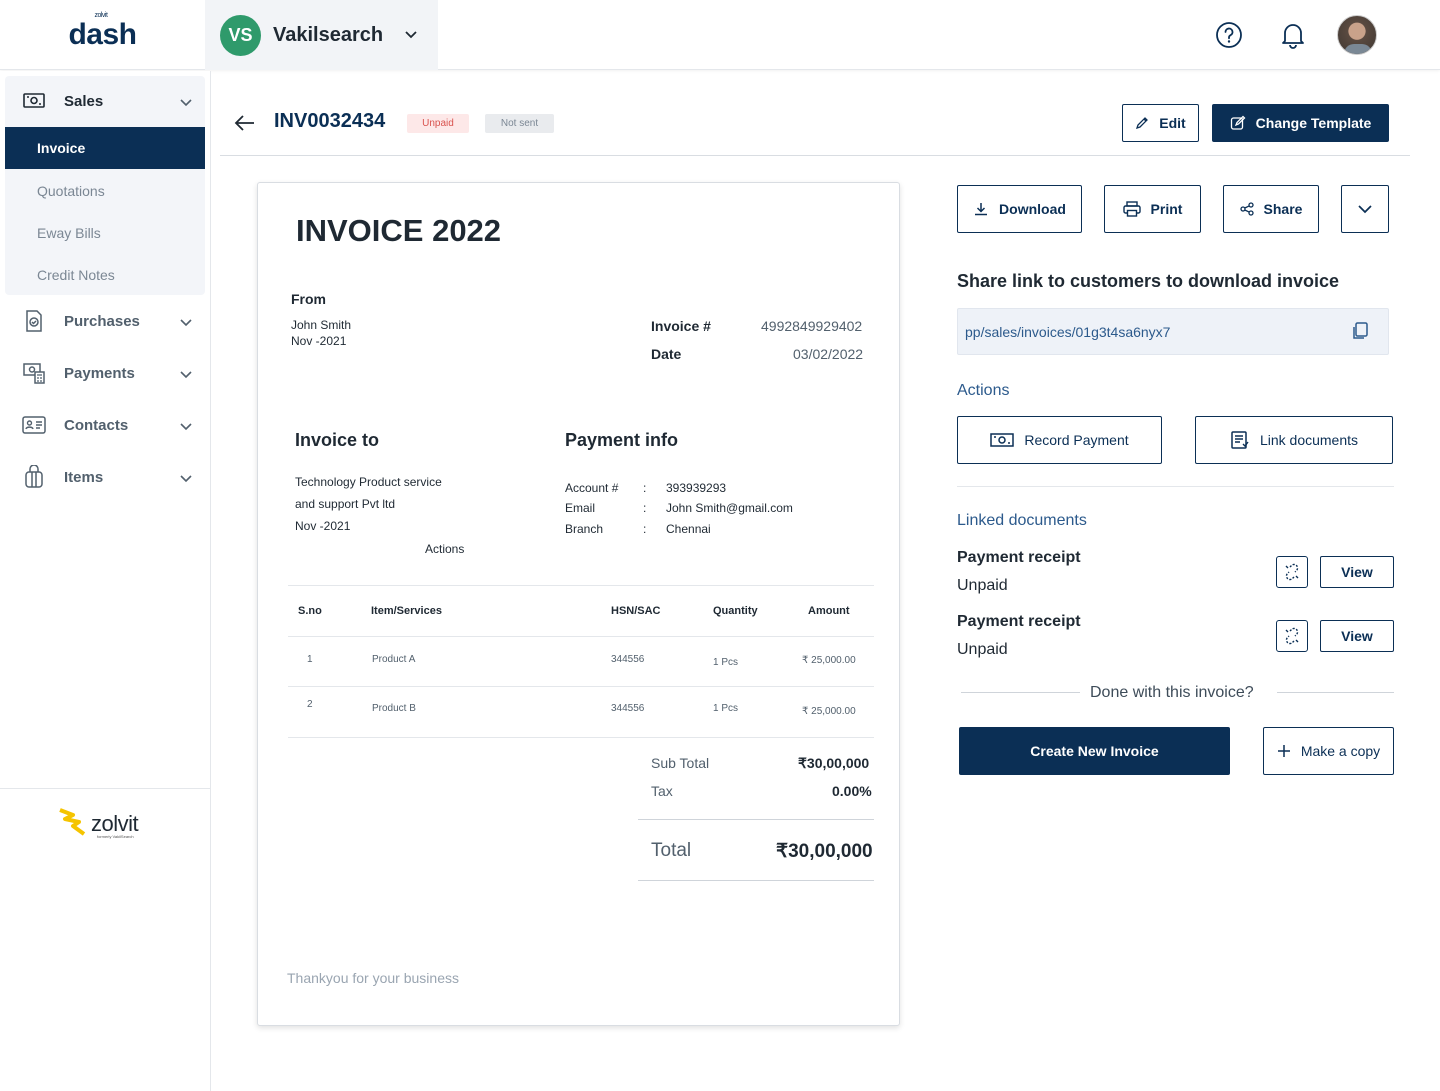 This screenshot has width=1440, height=1091. Describe the element at coordinates (1293, 35) in the screenshot. I see `bell-icon` at that location.